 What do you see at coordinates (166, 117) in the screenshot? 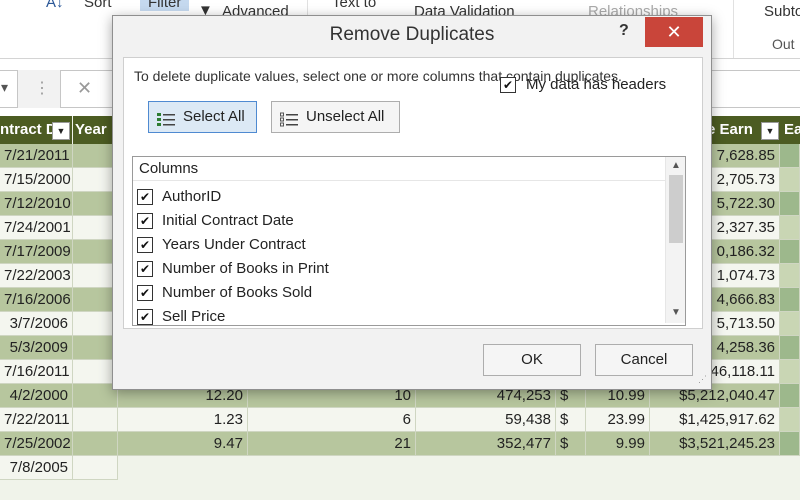
I see `select-all-icon` at bounding box center [166, 117].